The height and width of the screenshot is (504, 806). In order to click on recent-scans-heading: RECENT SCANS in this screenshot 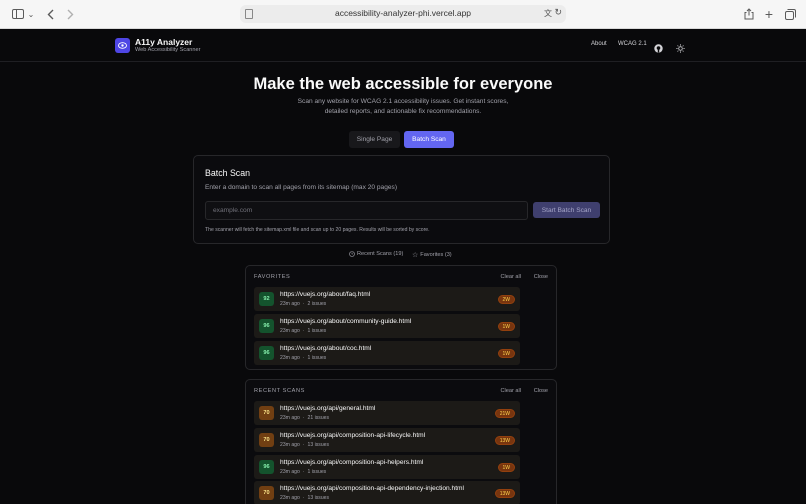, I will do `click(279, 391)`.